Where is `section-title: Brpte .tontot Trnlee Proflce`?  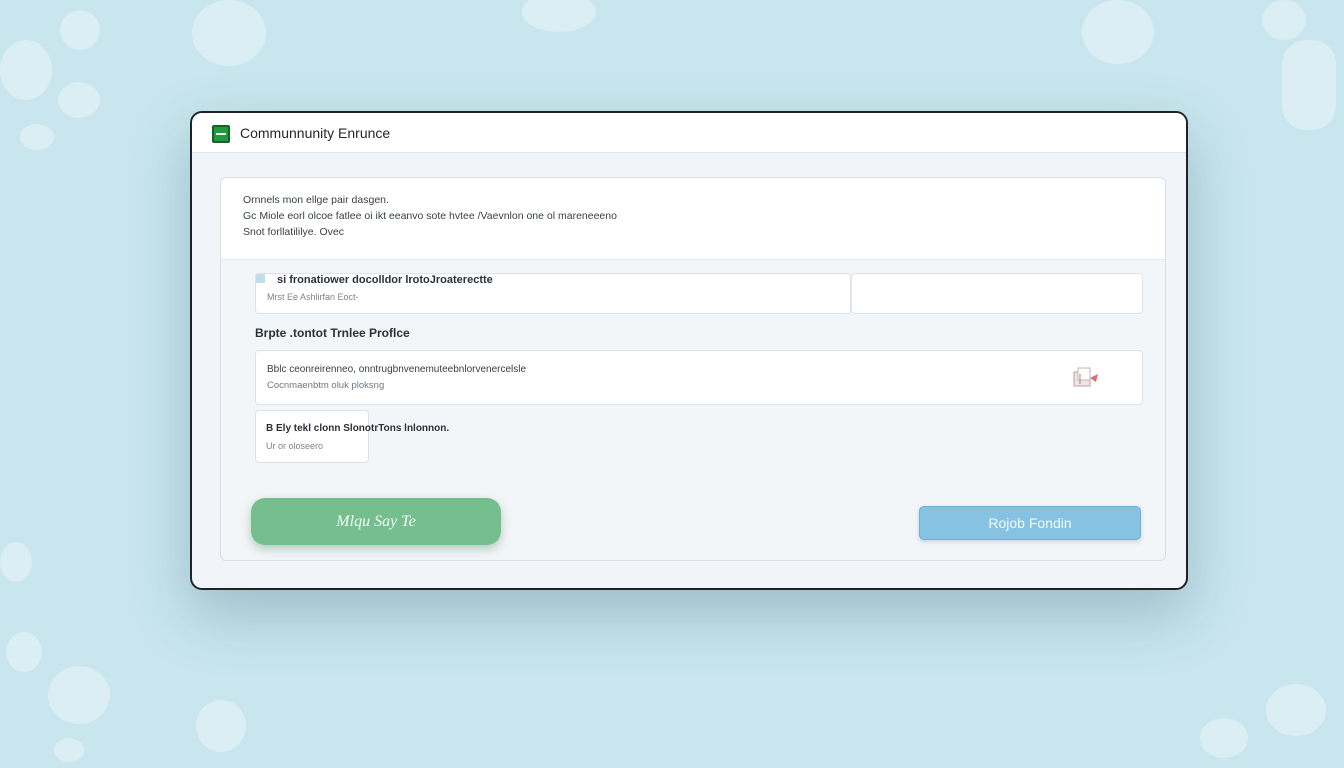
section-title: Brpte .tontot Trnlee Proflce is located at coordinates (332, 333).